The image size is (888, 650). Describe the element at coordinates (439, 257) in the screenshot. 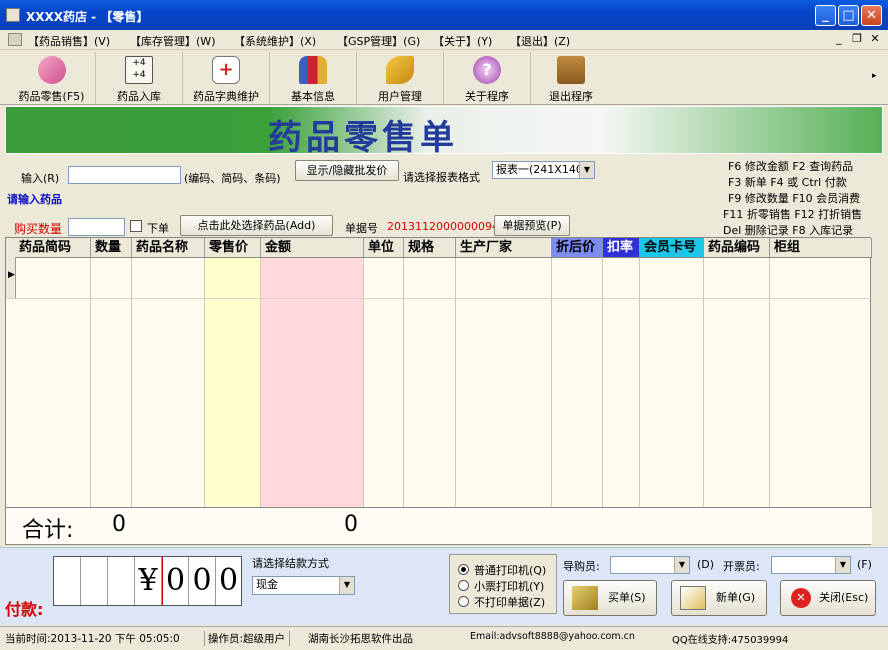

I see `grid-line` at that location.